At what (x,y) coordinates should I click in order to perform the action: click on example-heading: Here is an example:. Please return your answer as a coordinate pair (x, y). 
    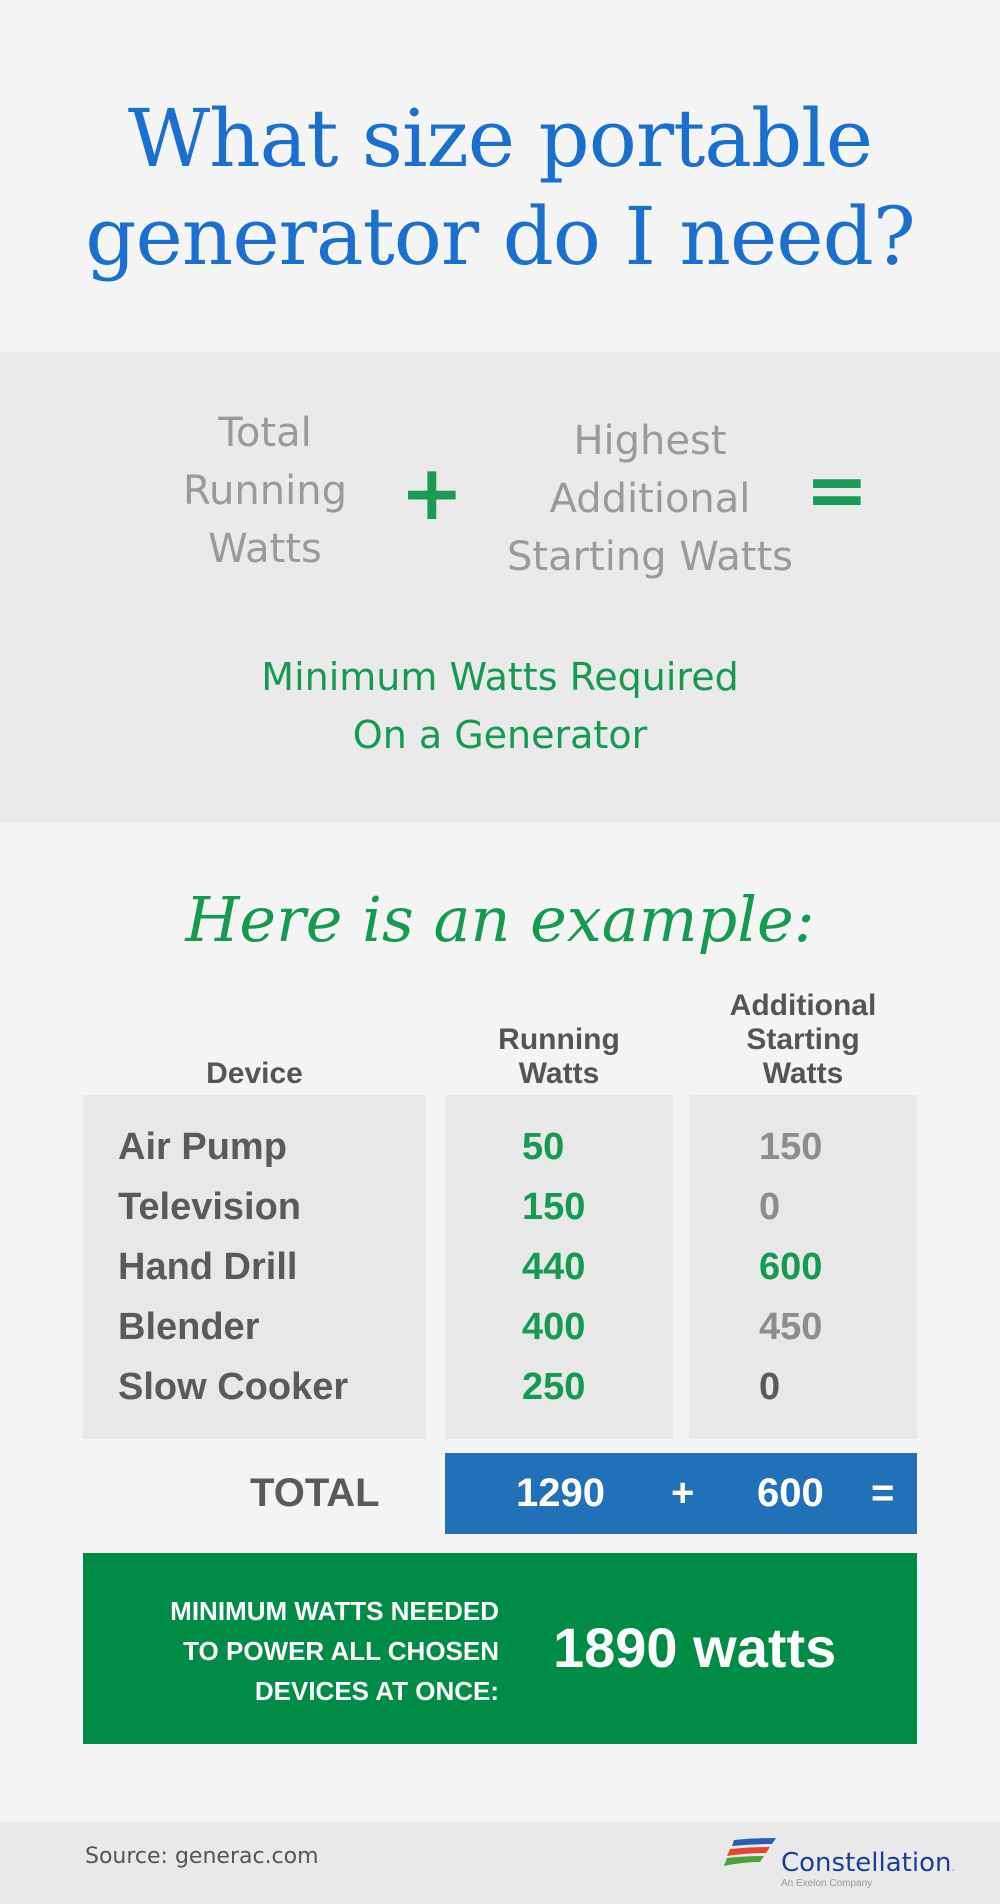
    Looking at the image, I should click on (500, 919).